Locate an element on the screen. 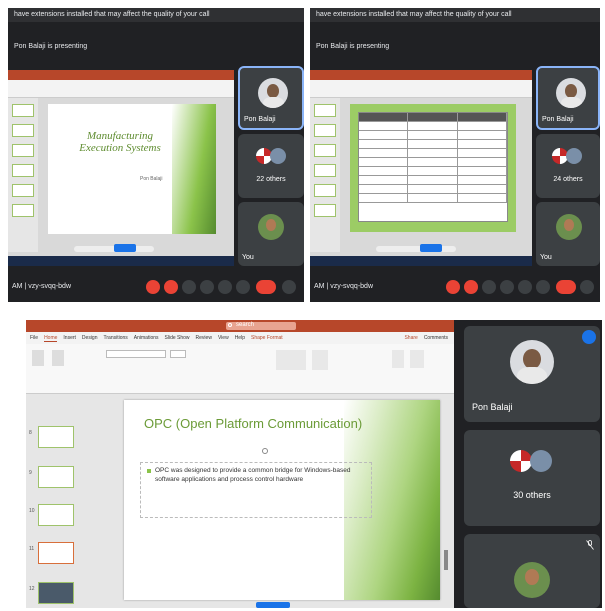 This screenshot has width=605, height=611. powerpoint-ribbon is located at coordinates (121, 89).